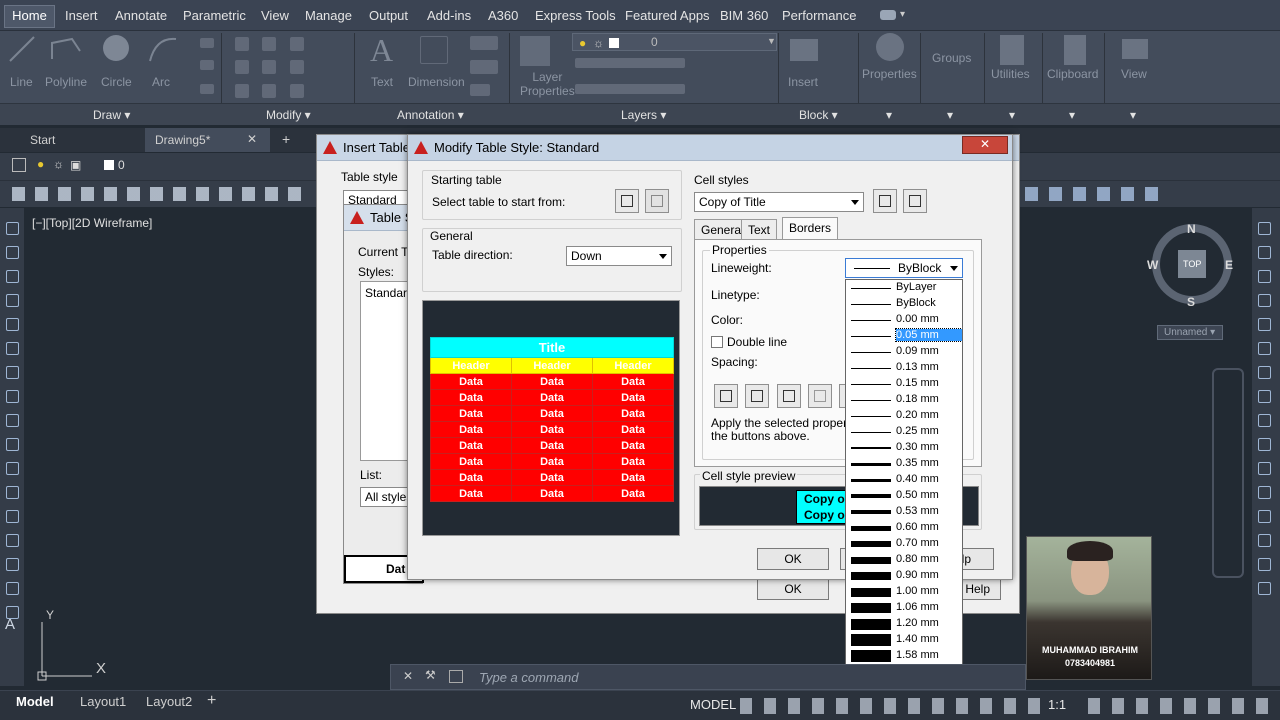  What do you see at coordinates (889, 74) in the screenshot?
I see `properties-button: Properties` at bounding box center [889, 74].